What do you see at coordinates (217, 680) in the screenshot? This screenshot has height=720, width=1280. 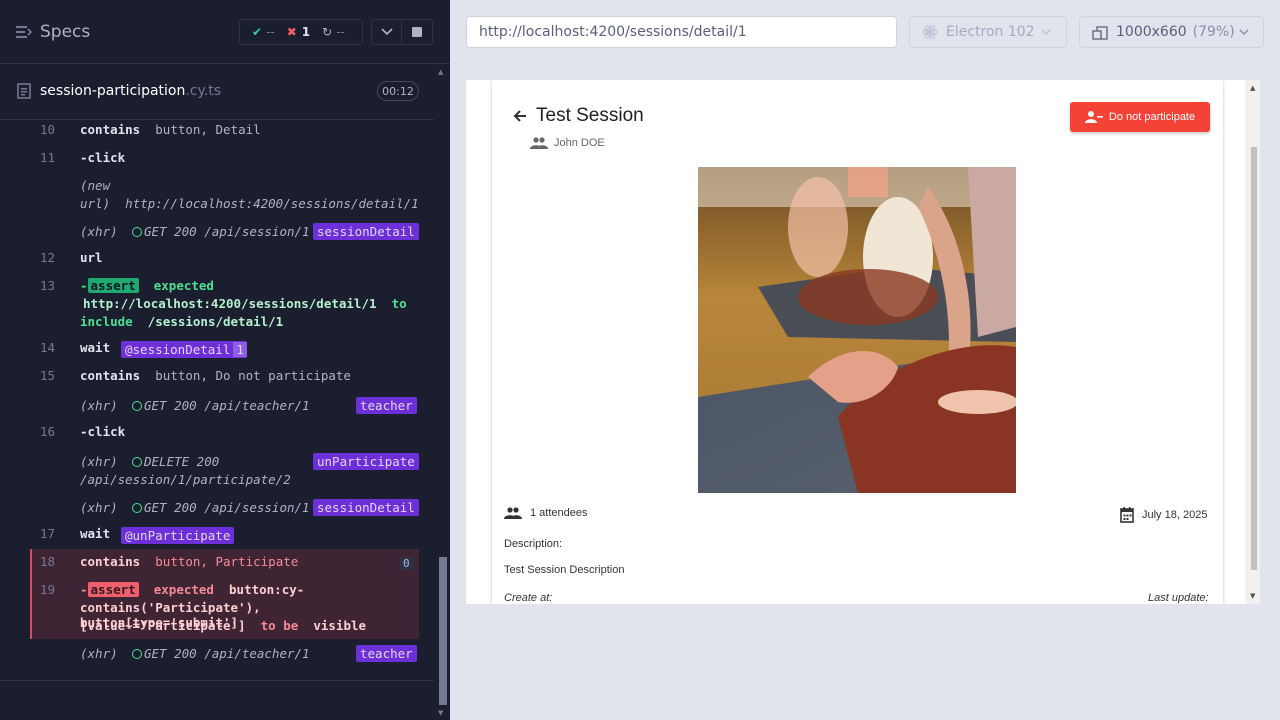 I see `divider` at bounding box center [217, 680].